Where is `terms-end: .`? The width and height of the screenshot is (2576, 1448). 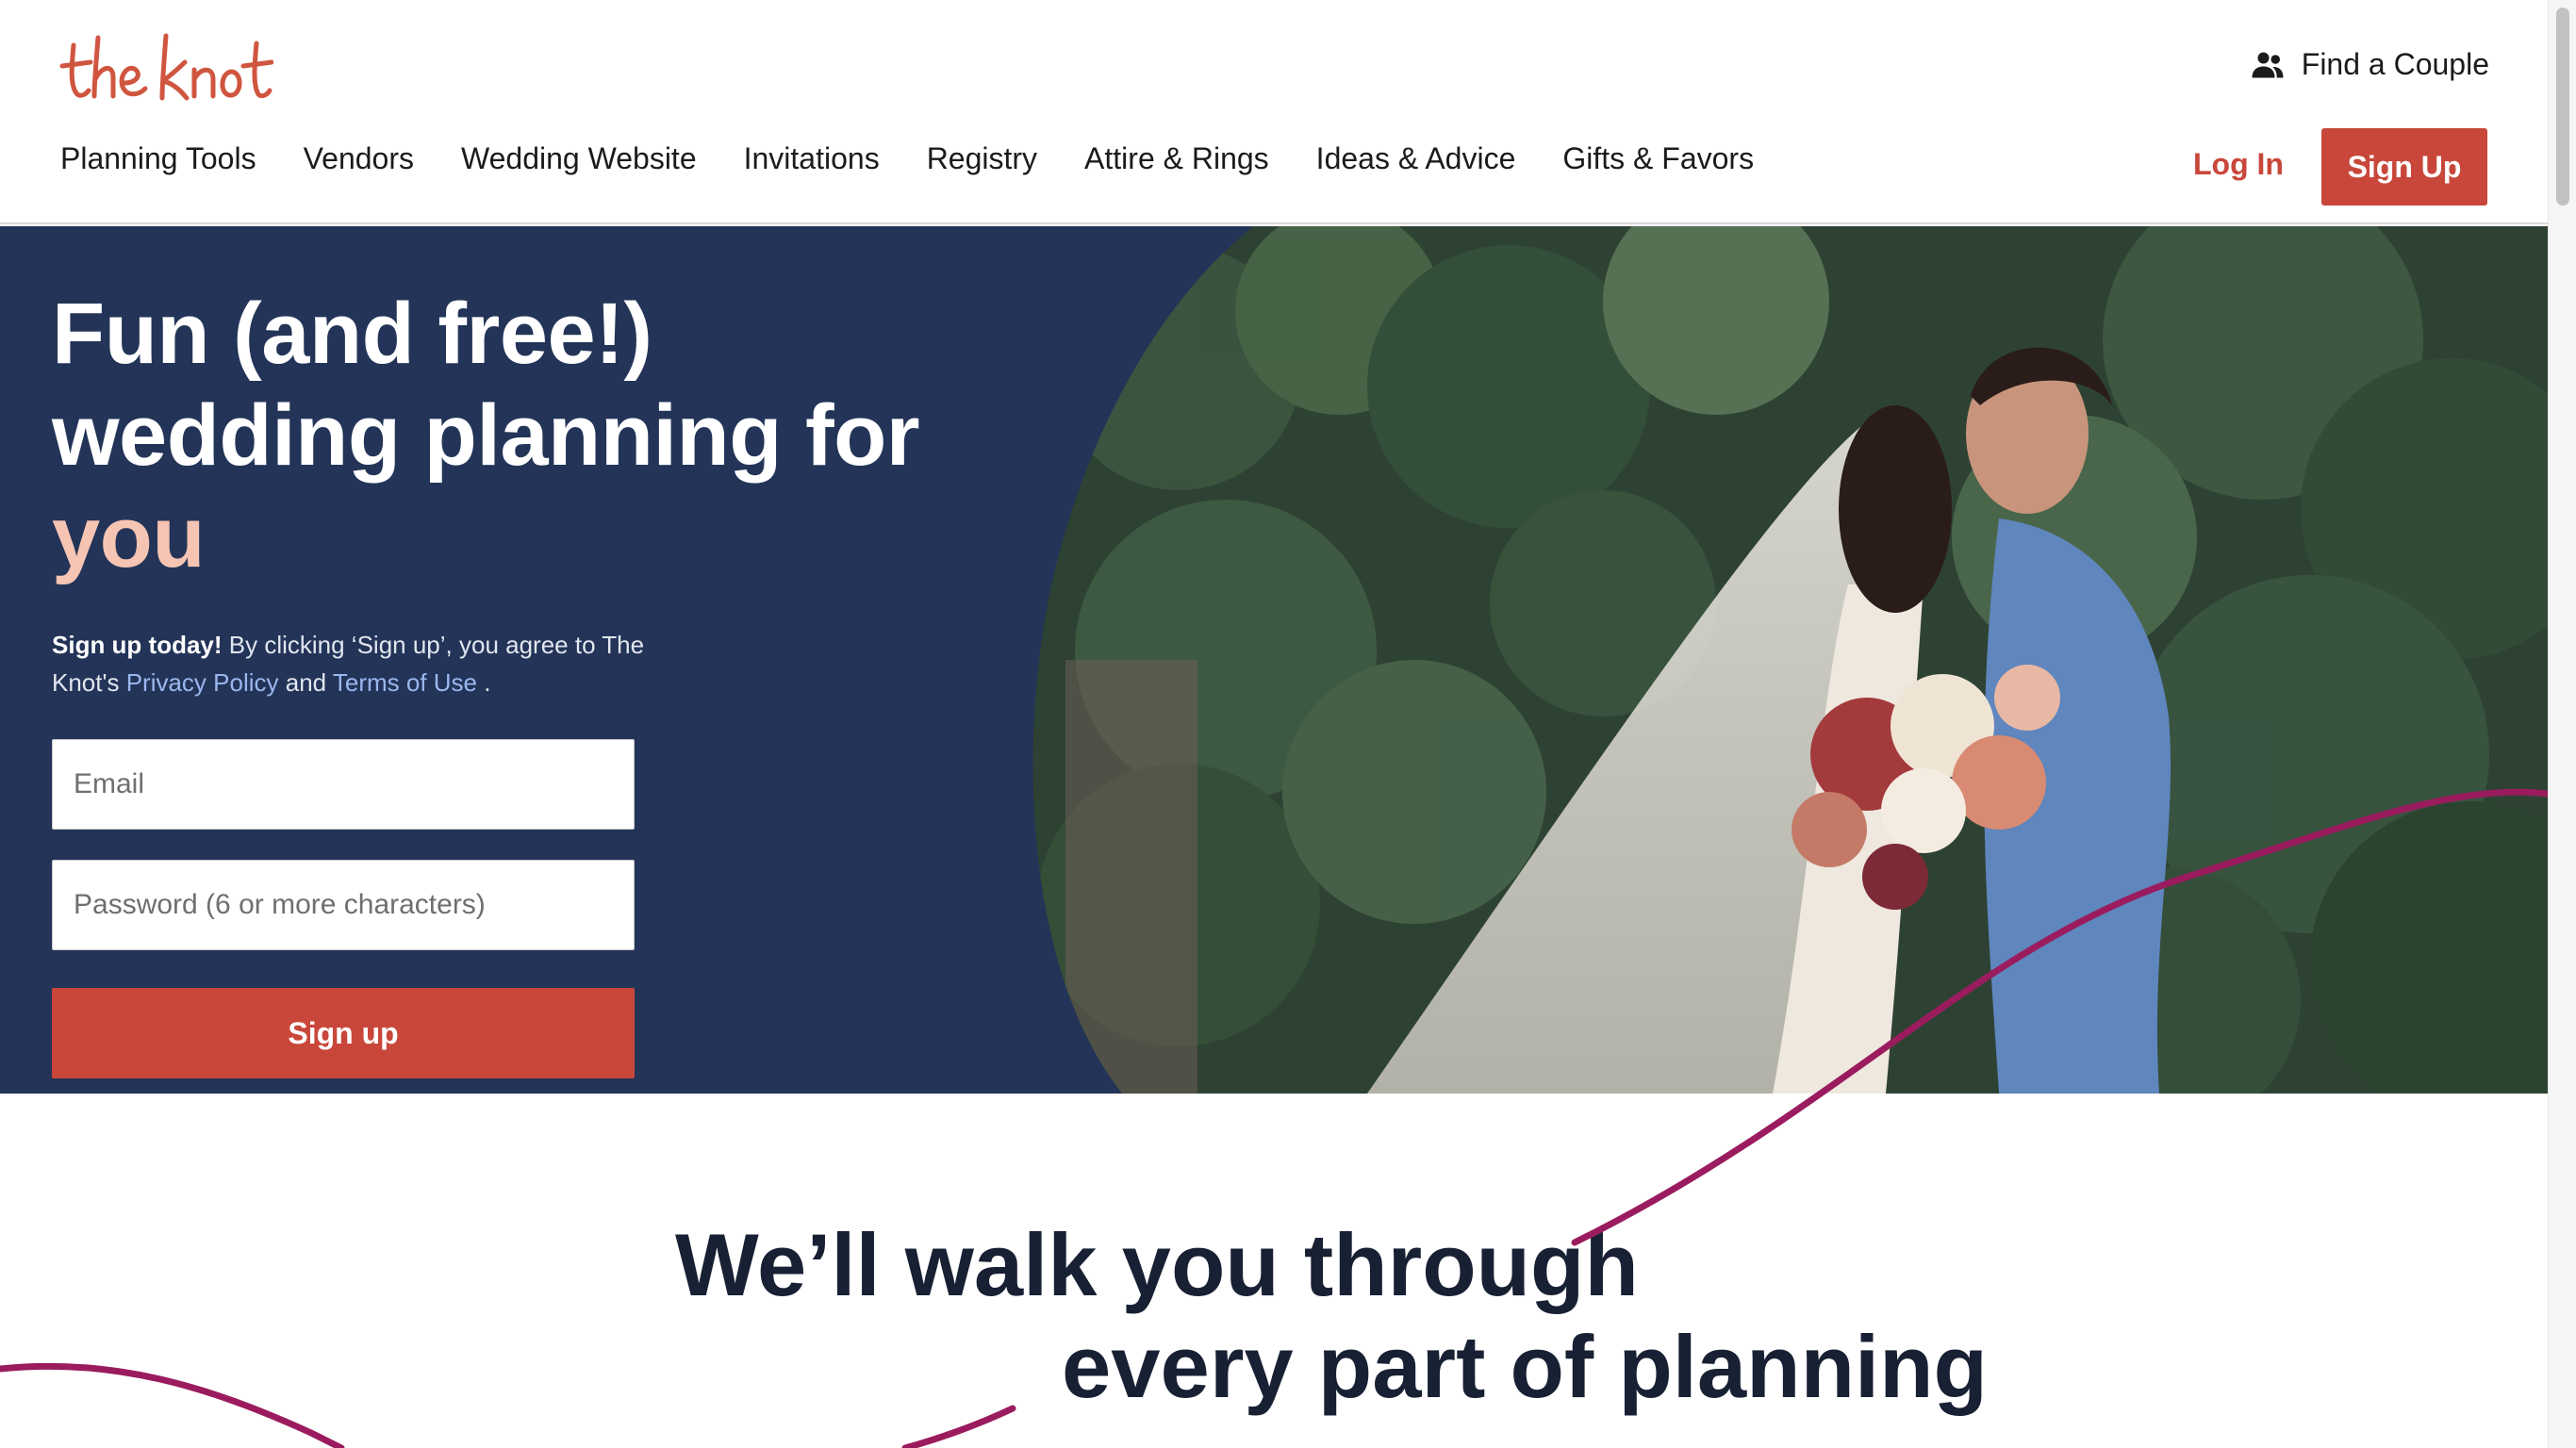
terms-end: . is located at coordinates (484, 682).